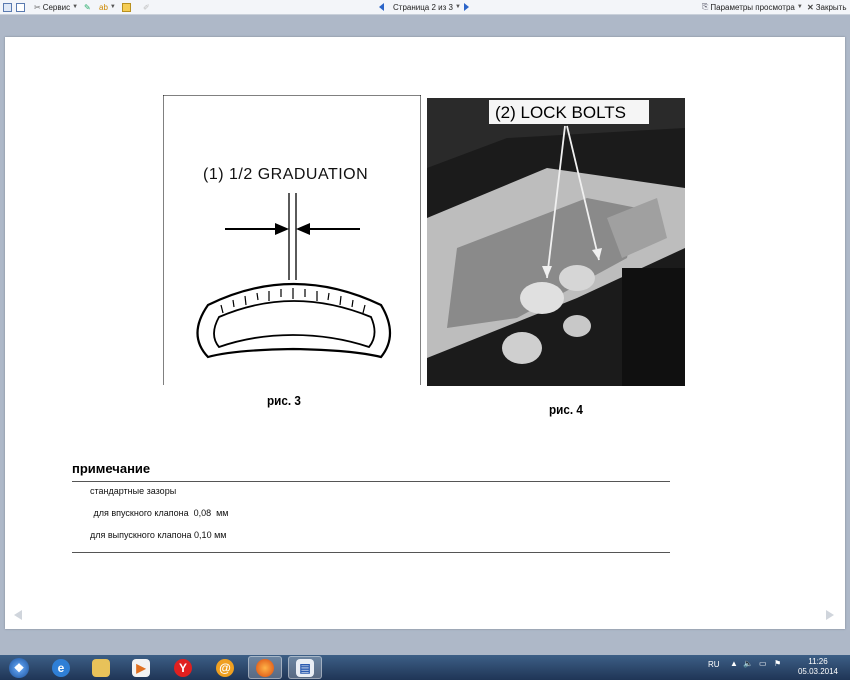 The width and height of the screenshot is (850, 680). I want to click on clock-date: 05.03.2014, so click(818, 671).